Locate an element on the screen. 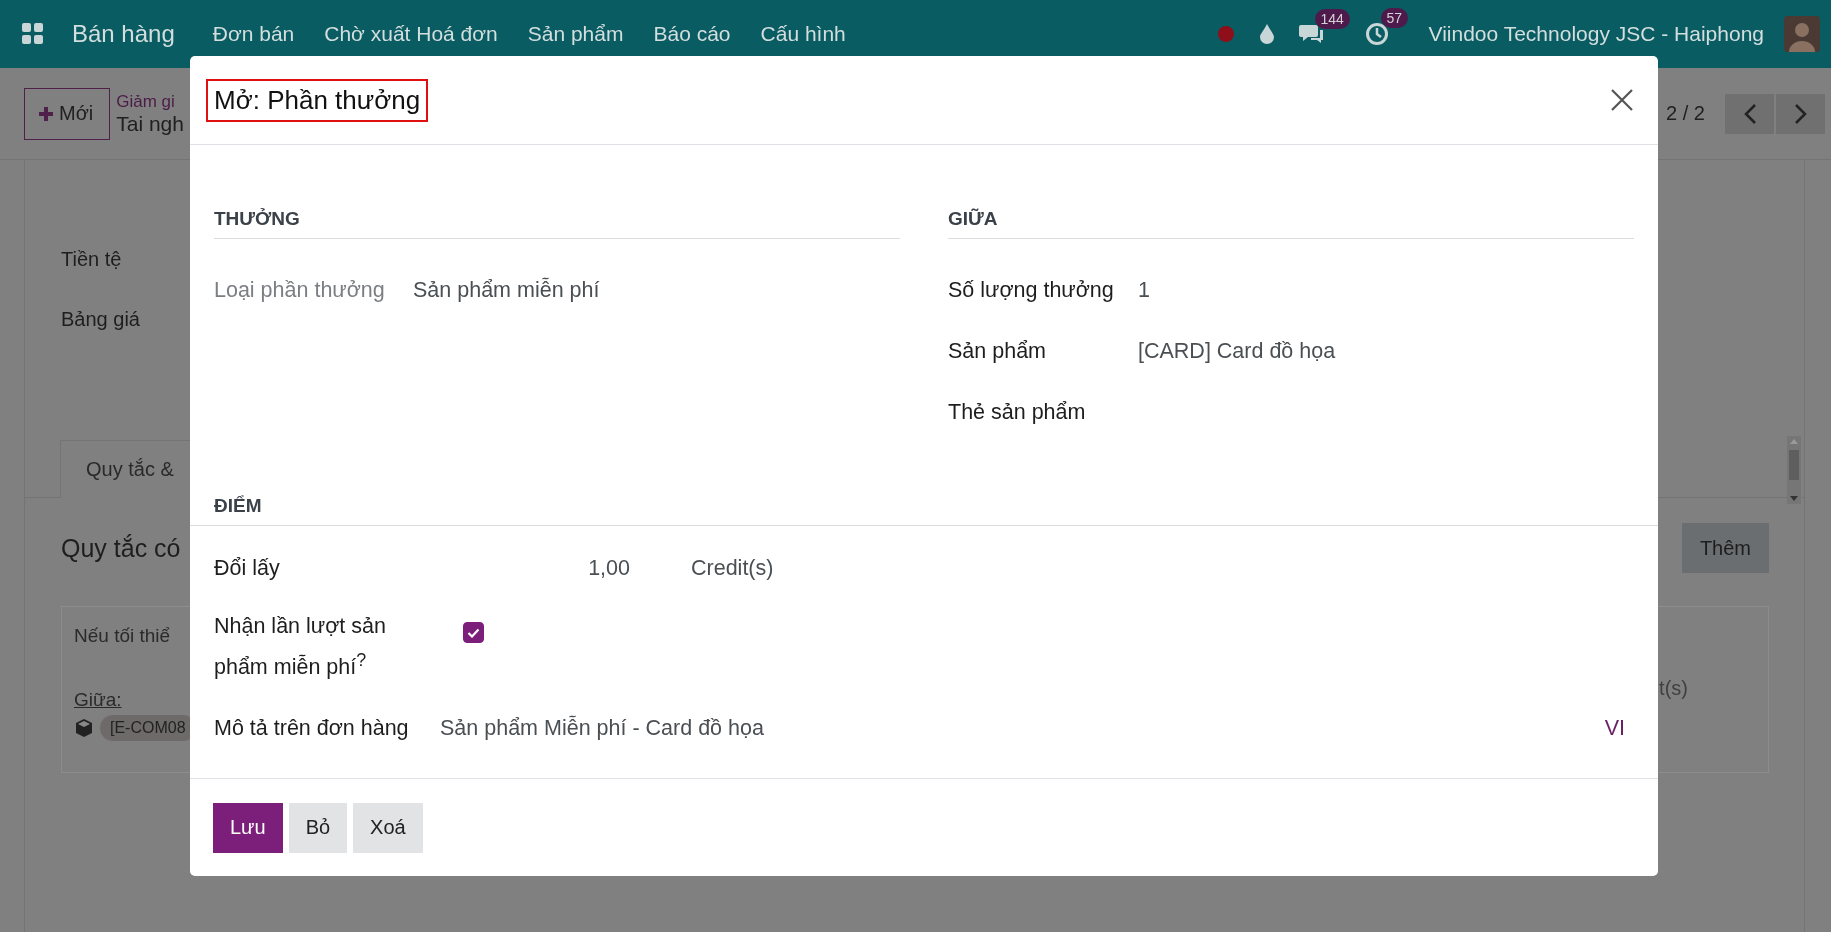 This screenshot has width=1831, height=932. check-icon is located at coordinates (473, 632).